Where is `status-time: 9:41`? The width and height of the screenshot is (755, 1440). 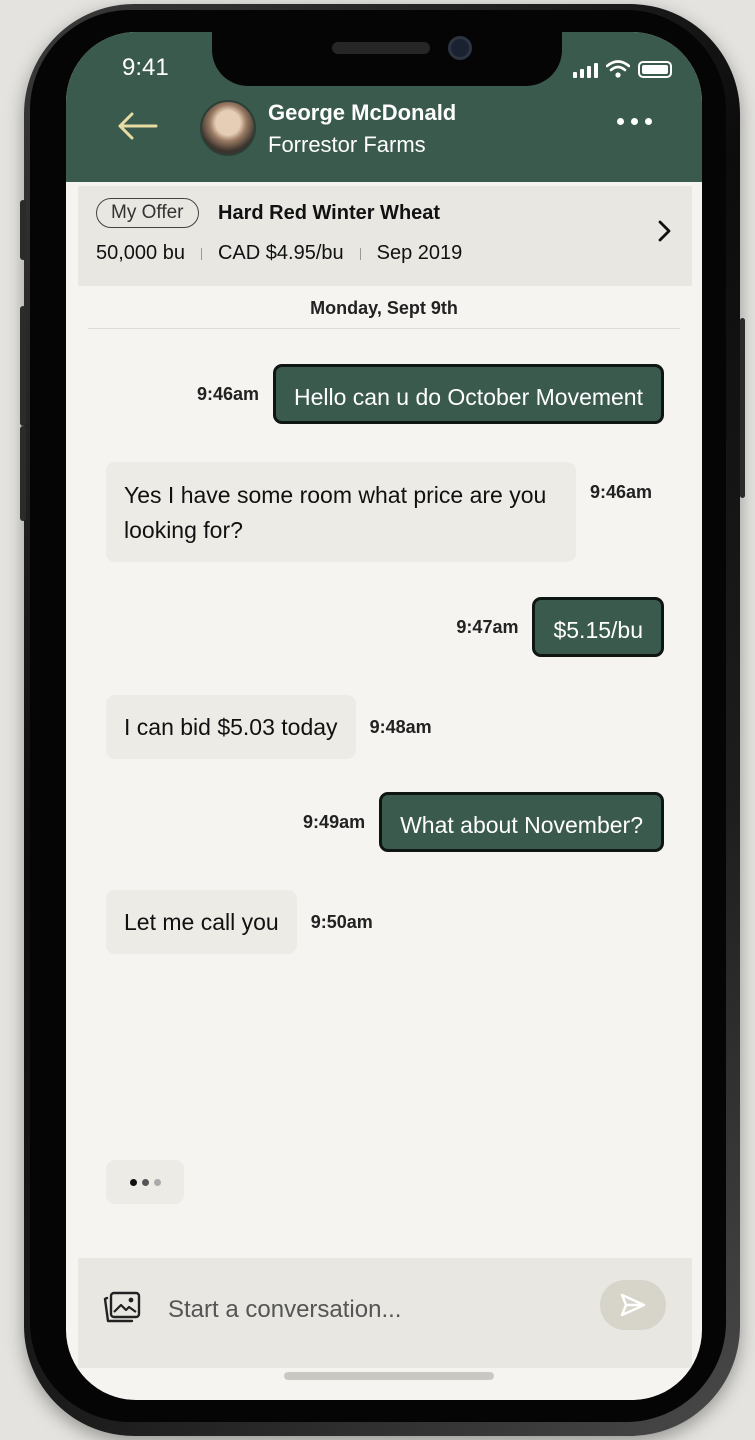
status-time: 9:41 is located at coordinates (145, 67).